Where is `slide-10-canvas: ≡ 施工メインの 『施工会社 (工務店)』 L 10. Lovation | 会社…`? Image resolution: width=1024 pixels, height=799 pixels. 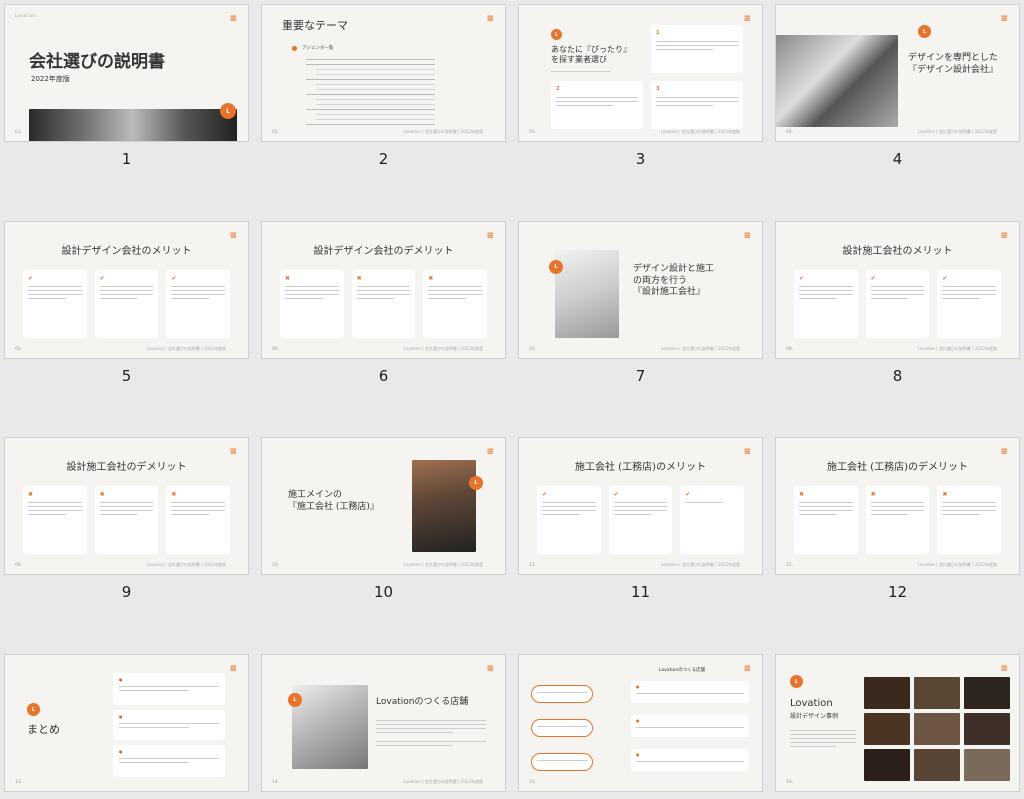
slide-10-canvas: ≡ 施工メインの 『施工会社 (工務店)』 L 10. Lovation | 会社… is located at coordinates (383, 506).